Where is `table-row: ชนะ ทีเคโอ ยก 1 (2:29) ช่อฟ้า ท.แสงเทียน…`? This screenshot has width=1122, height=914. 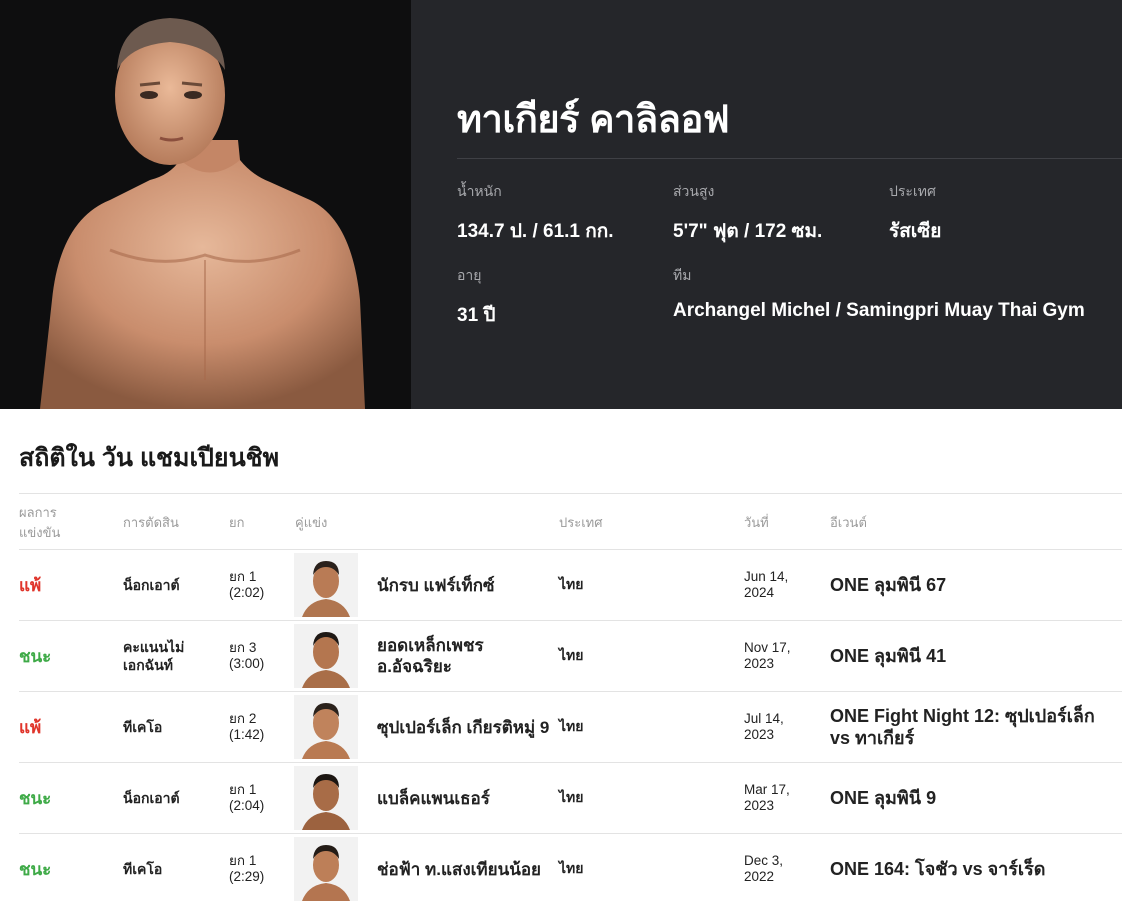 table-row: ชนะ ทีเคโอ ยก 1 (2:29) ช่อฟ้า ท.แสงเทียน… is located at coordinates (570, 869).